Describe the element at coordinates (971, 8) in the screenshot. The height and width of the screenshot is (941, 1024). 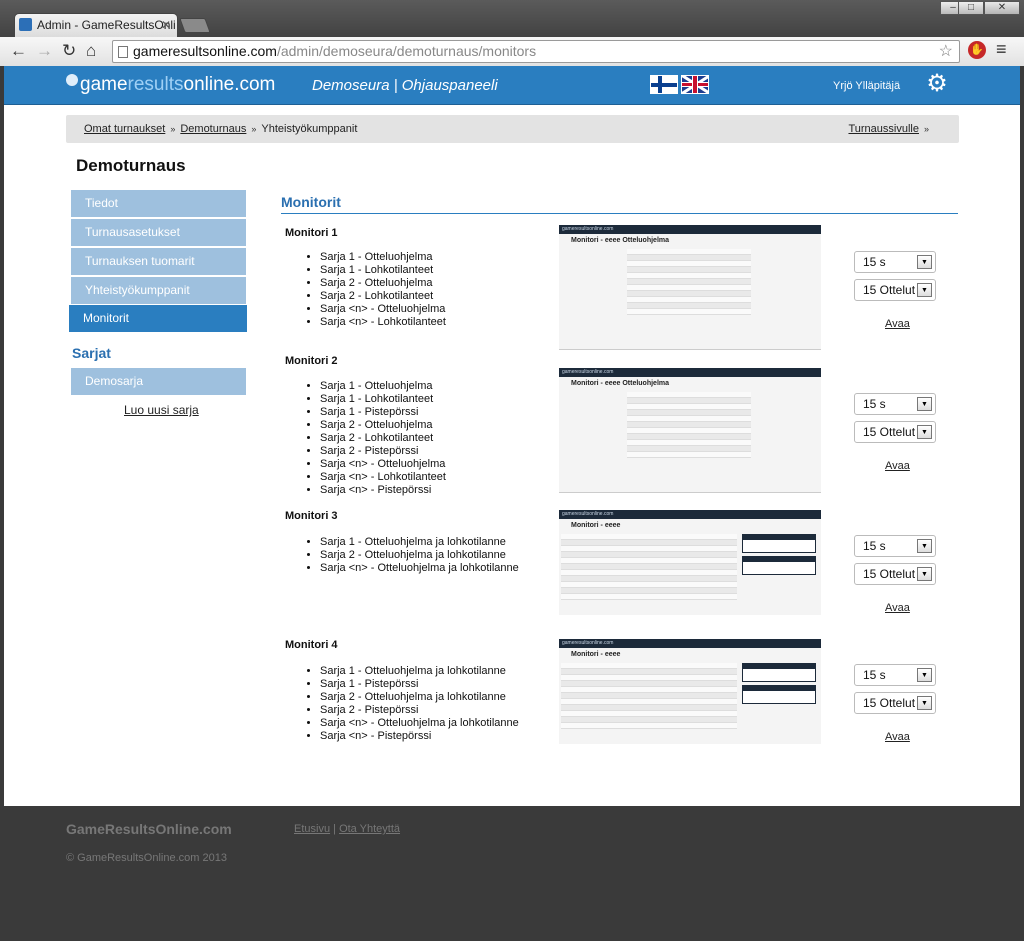
I see `maximize-icon: □` at that location.